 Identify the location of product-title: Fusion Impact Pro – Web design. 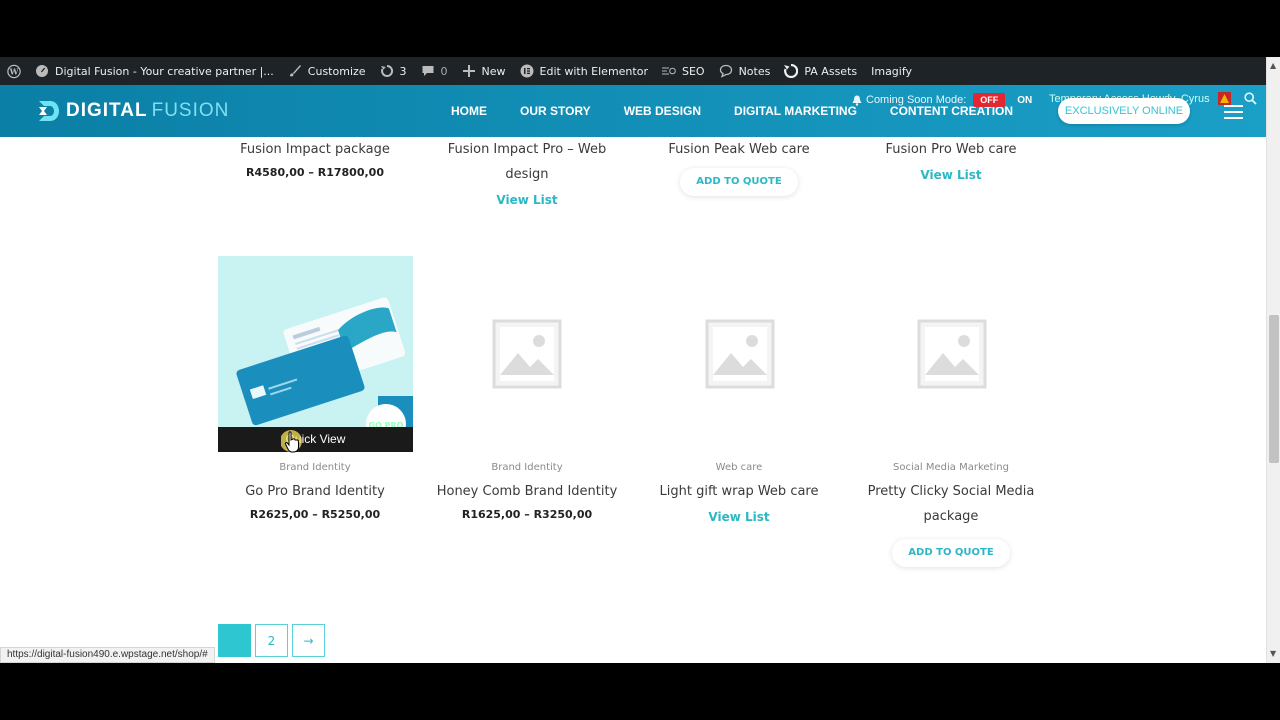
(527, 162).